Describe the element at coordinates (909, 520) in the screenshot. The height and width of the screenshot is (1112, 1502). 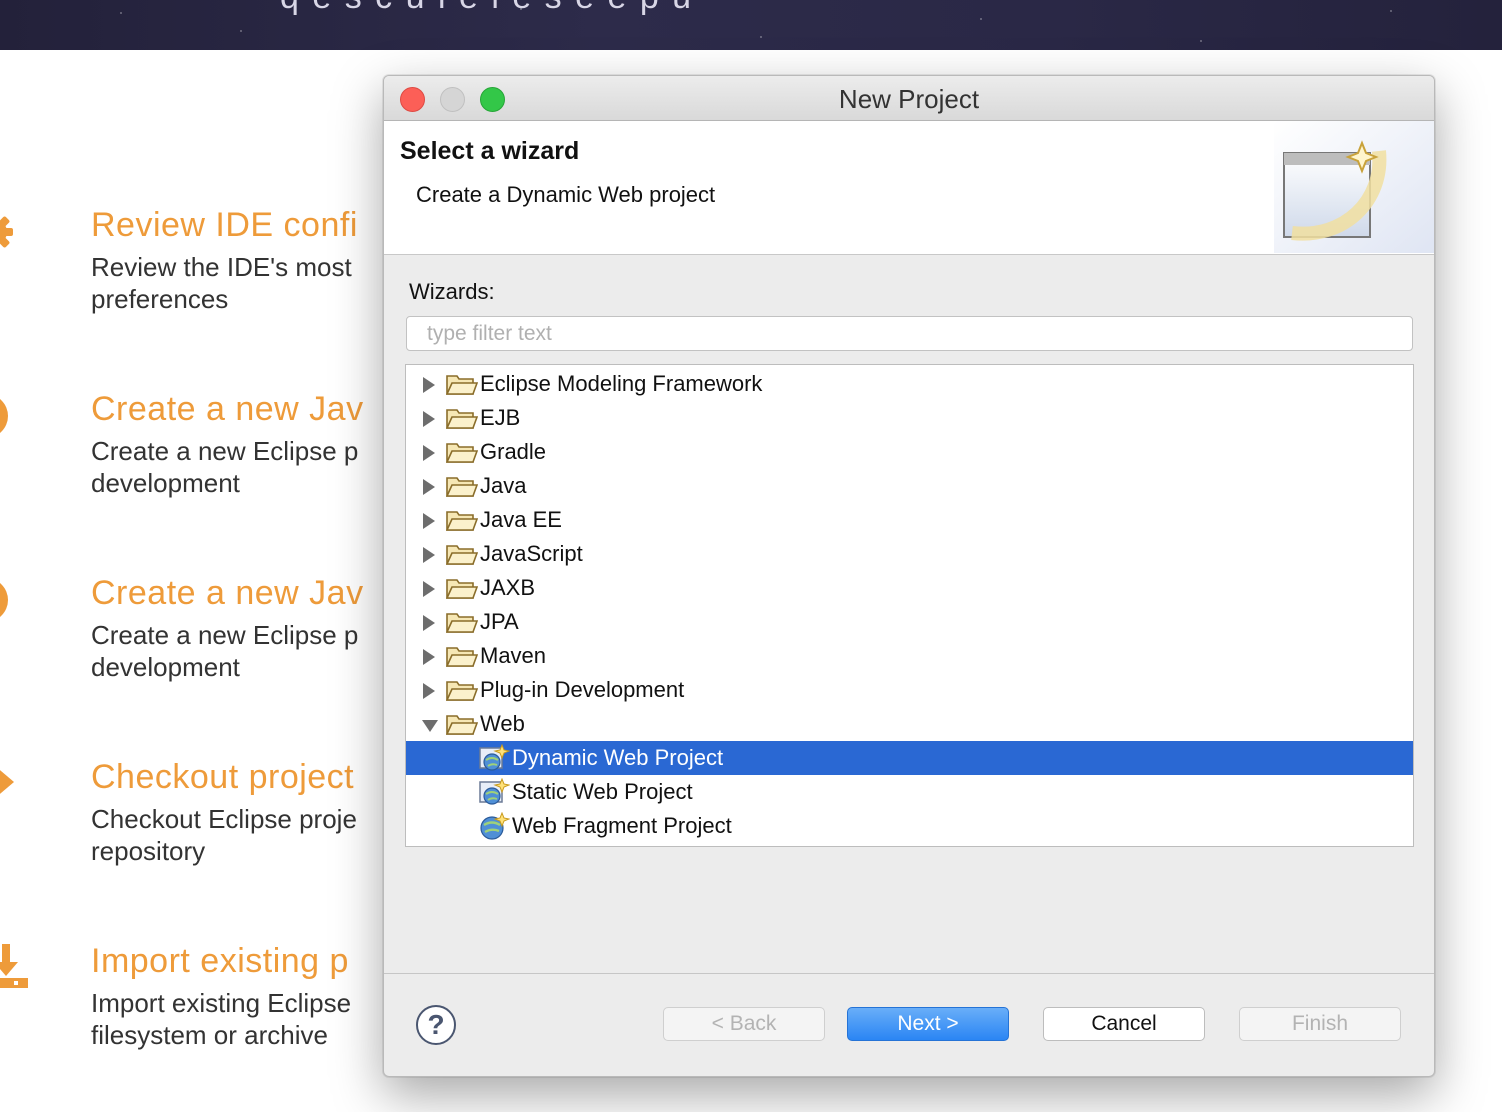
I see `tree-folder-java-ee: Java EE` at that location.